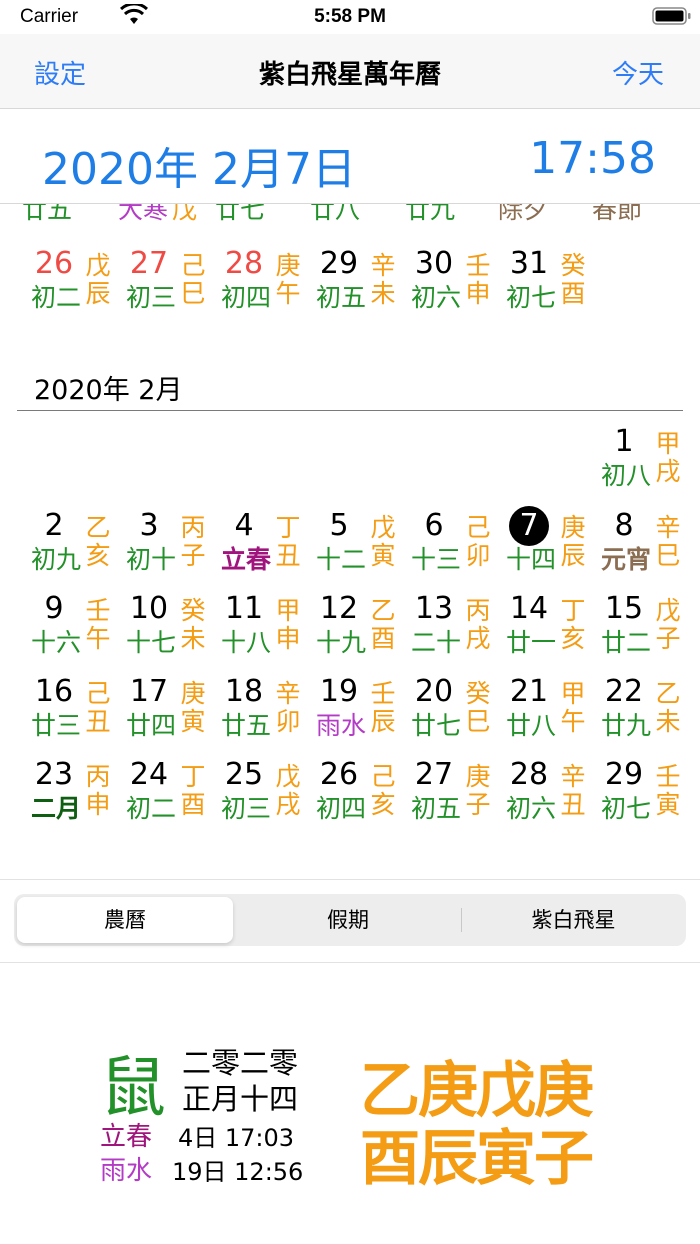 The image size is (700, 1244). Describe the element at coordinates (642, 462) in the screenshot. I see `day-cell: 1 初八甲戌` at that location.